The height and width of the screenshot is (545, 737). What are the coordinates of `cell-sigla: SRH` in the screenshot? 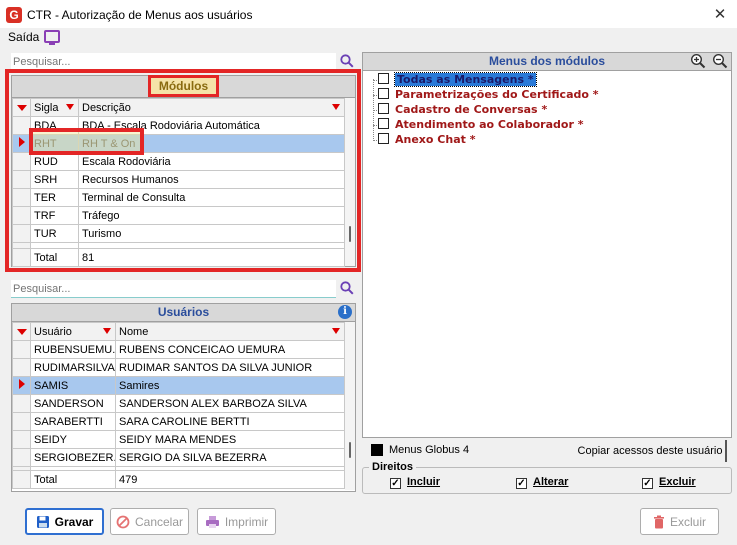 It's located at (54, 179).